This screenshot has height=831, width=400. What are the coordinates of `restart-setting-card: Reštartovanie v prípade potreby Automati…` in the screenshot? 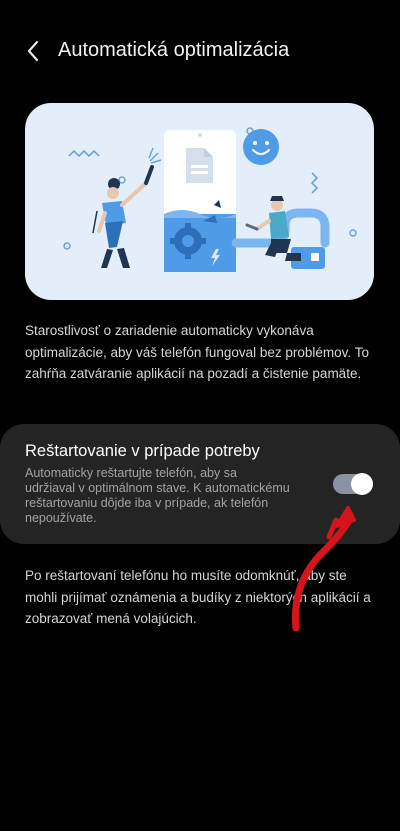 It's located at (200, 484).